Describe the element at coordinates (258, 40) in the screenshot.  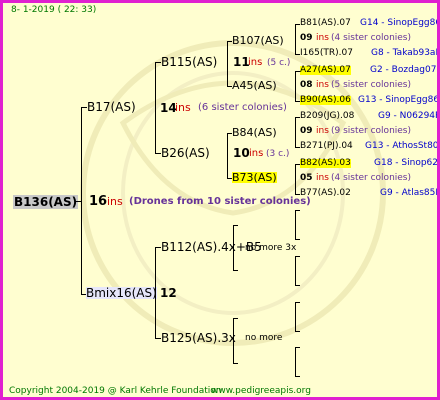
I see `node-b107: B107(AS)` at that location.